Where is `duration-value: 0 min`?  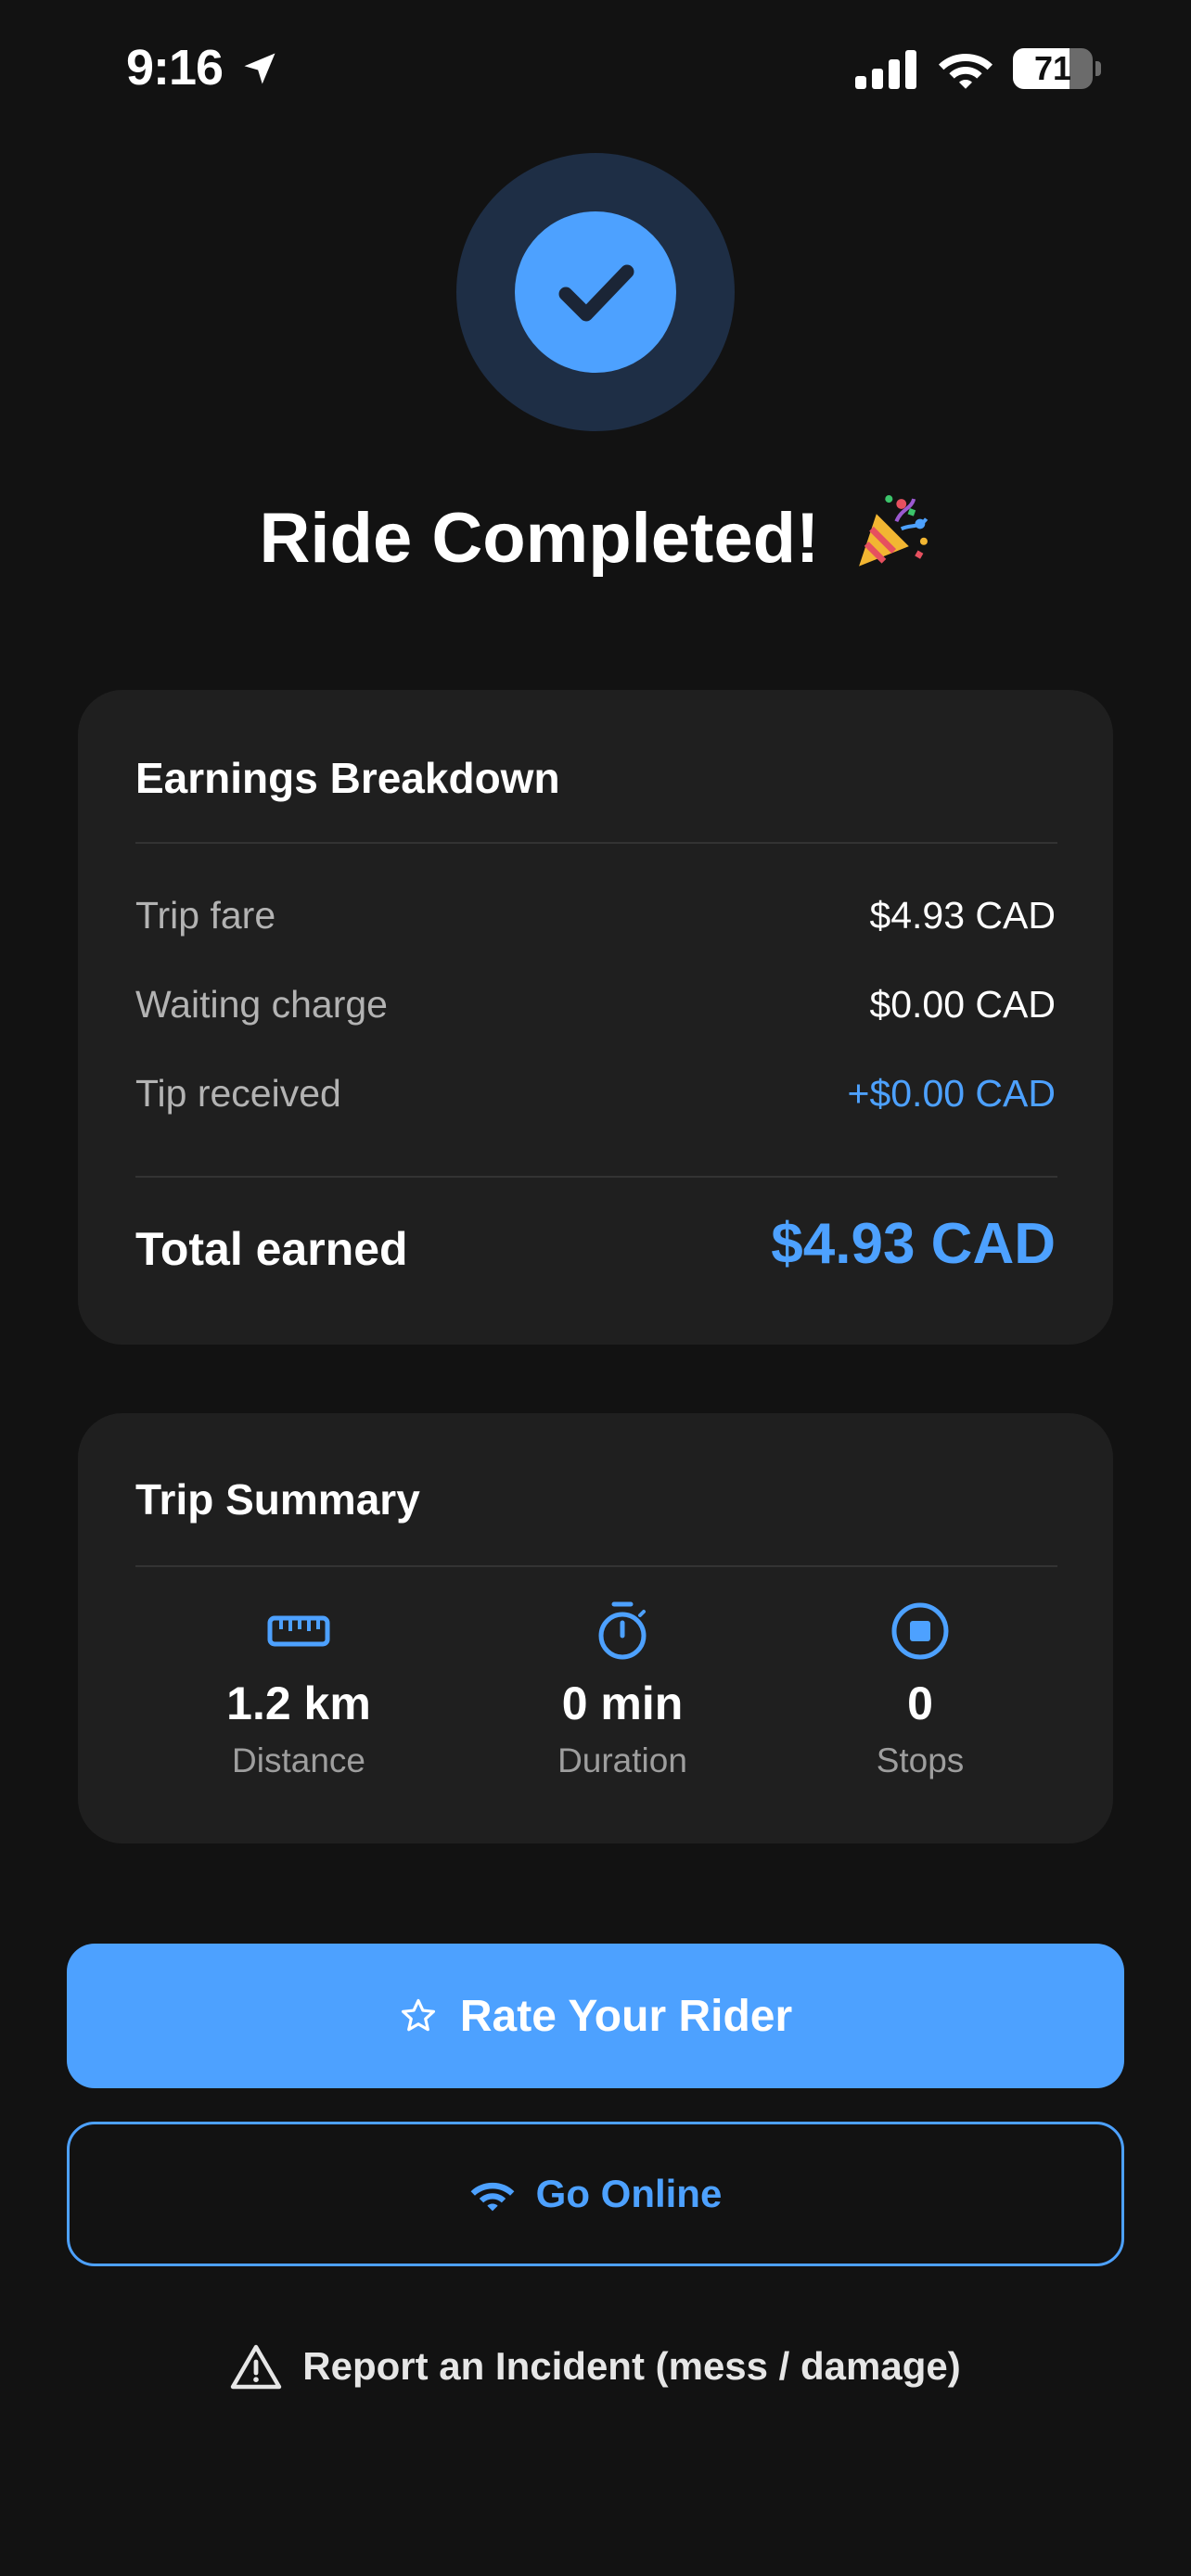
duration-value: 0 min is located at coordinates (623, 1703).